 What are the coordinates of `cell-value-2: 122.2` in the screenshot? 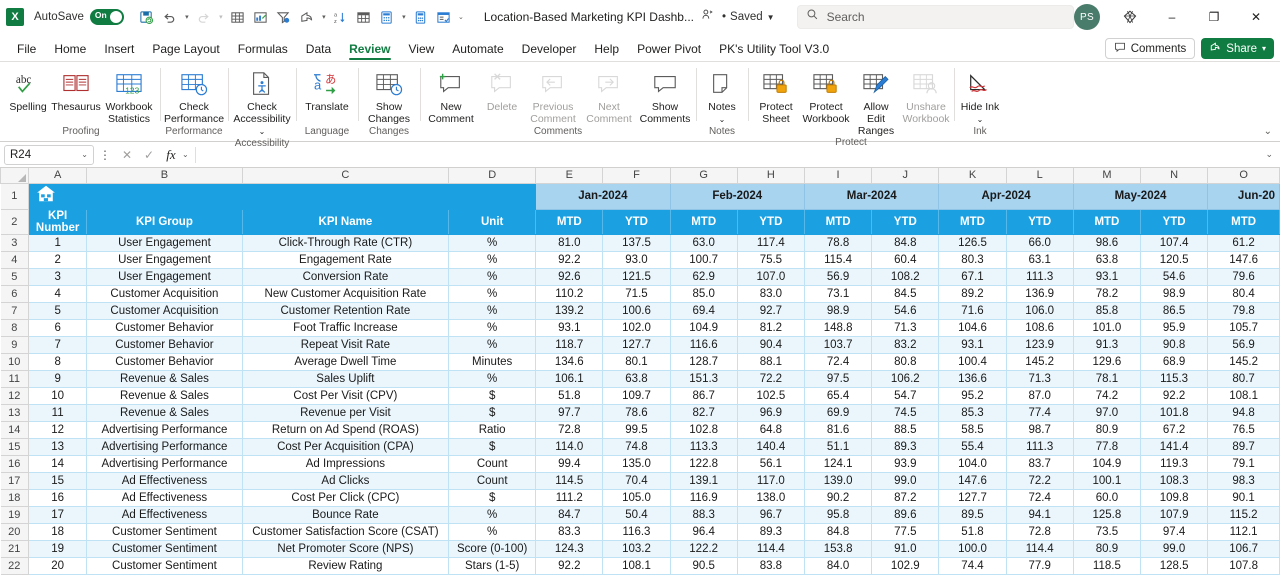 It's located at (704, 549).